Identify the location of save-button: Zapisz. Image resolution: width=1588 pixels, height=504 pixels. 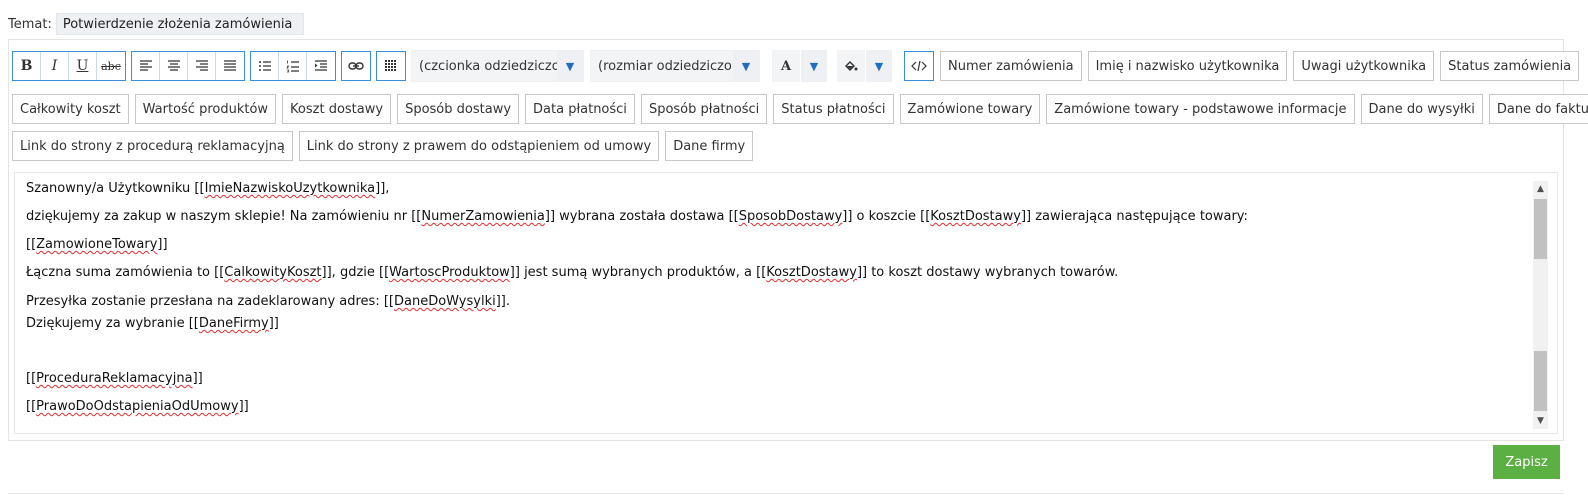
(1526, 462).